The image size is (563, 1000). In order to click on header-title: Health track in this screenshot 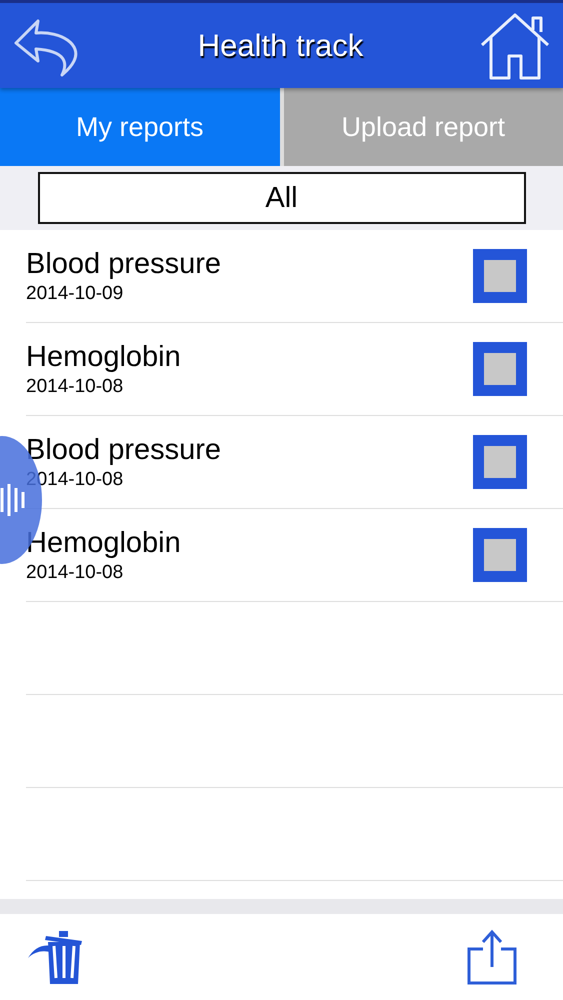, I will do `click(281, 46)`.